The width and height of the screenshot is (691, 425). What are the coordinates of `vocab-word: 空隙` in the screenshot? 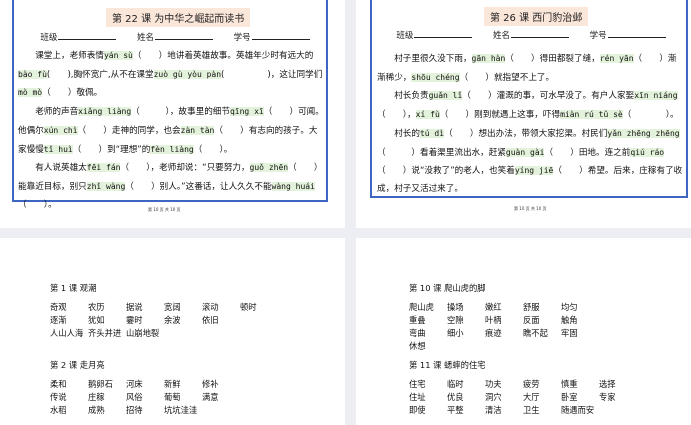 It's located at (455, 320).